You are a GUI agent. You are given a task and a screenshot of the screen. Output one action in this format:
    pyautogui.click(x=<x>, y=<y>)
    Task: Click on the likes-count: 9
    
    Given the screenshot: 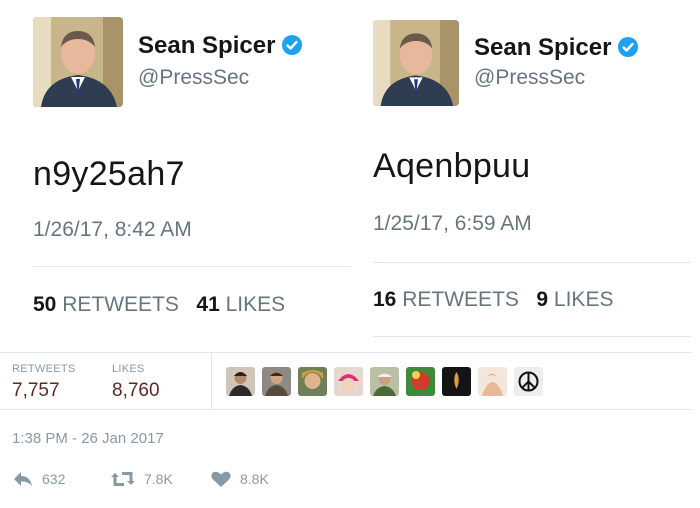 What is the action you would take?
    pyautogui.click(x=542, y=299)
    